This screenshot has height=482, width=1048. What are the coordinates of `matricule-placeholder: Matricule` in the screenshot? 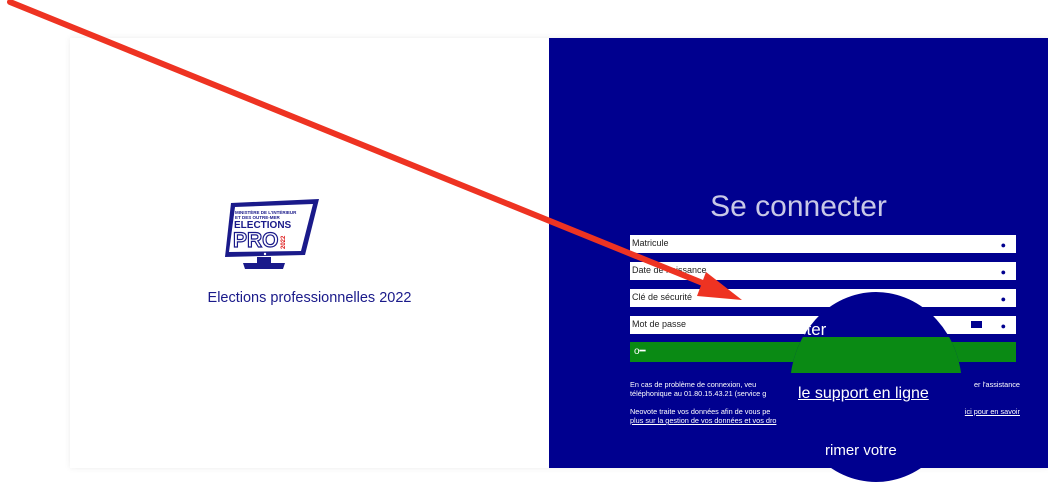 It's located at (650, 243).